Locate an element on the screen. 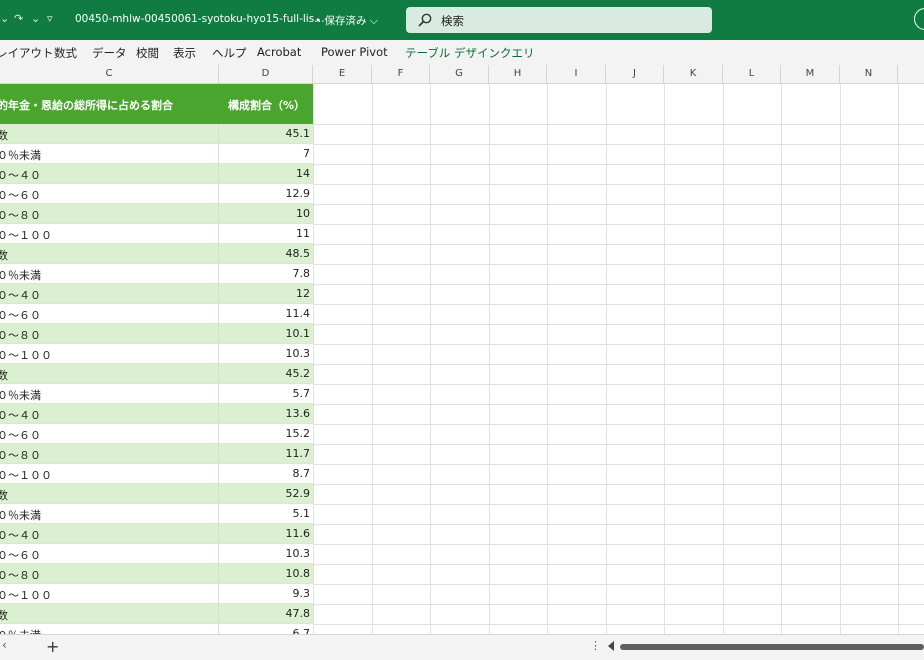 The width and height of the screenshot is (924, 660). cell-share-value: 6.7 is located at coordinates (265, 630).